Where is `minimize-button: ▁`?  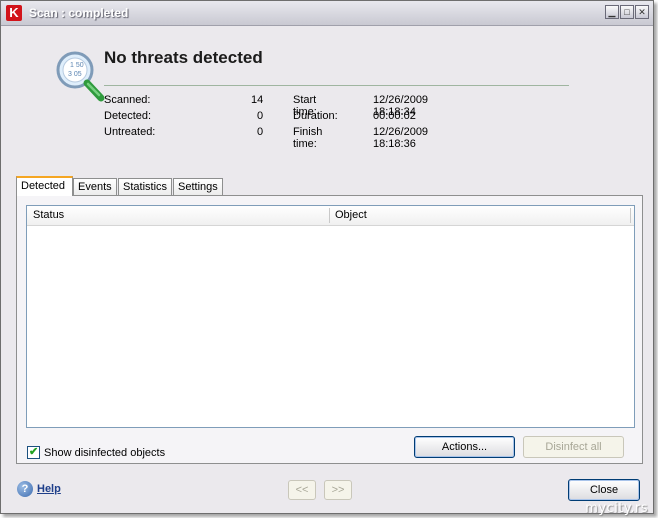
minimize-button: ▁ is located at coordinates (612, 12).